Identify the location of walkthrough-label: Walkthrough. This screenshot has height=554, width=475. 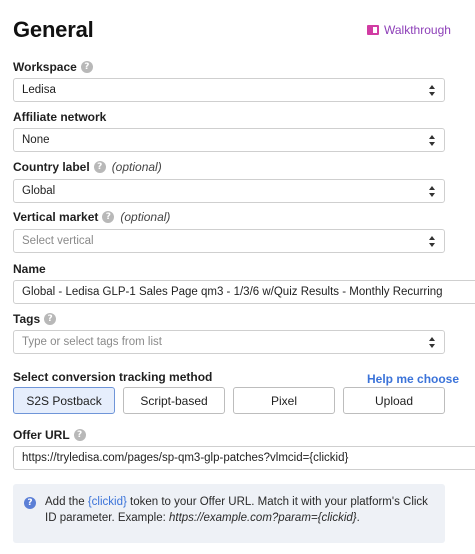
(417, 30).